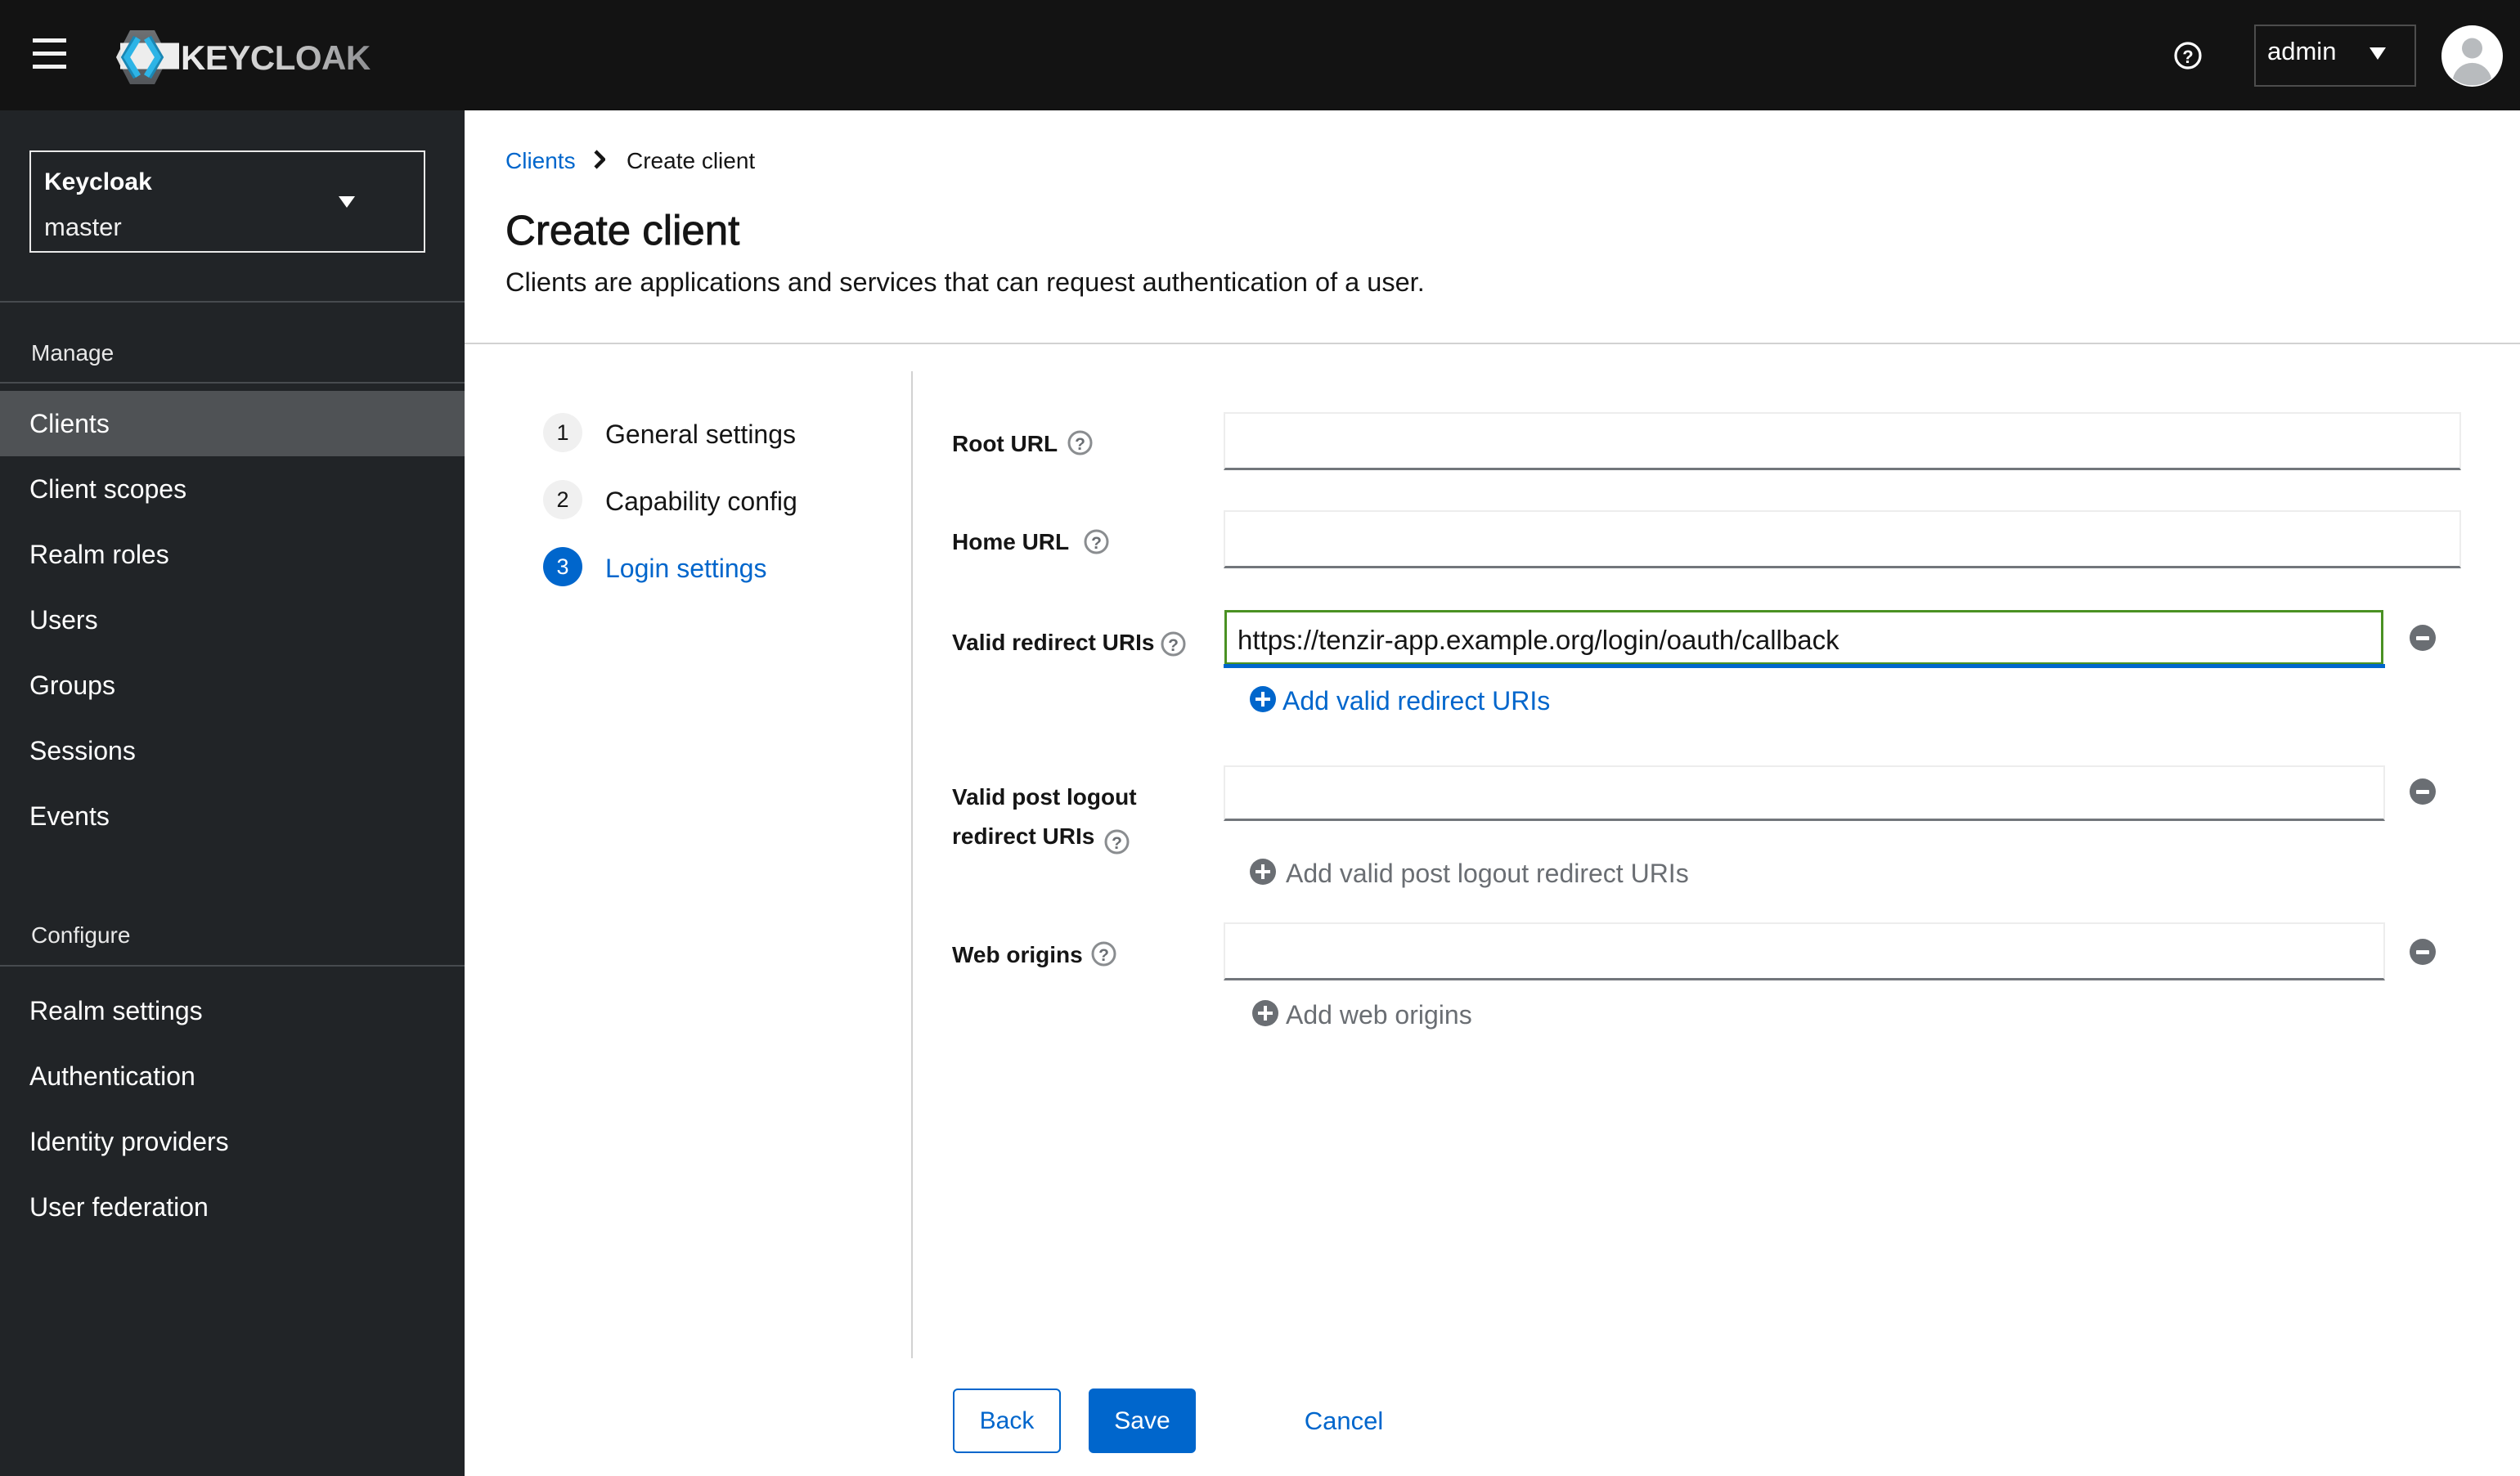 The image size is (2520, 1476). I want to click on svg-text: KEYCLOAK, so click(276, 58).